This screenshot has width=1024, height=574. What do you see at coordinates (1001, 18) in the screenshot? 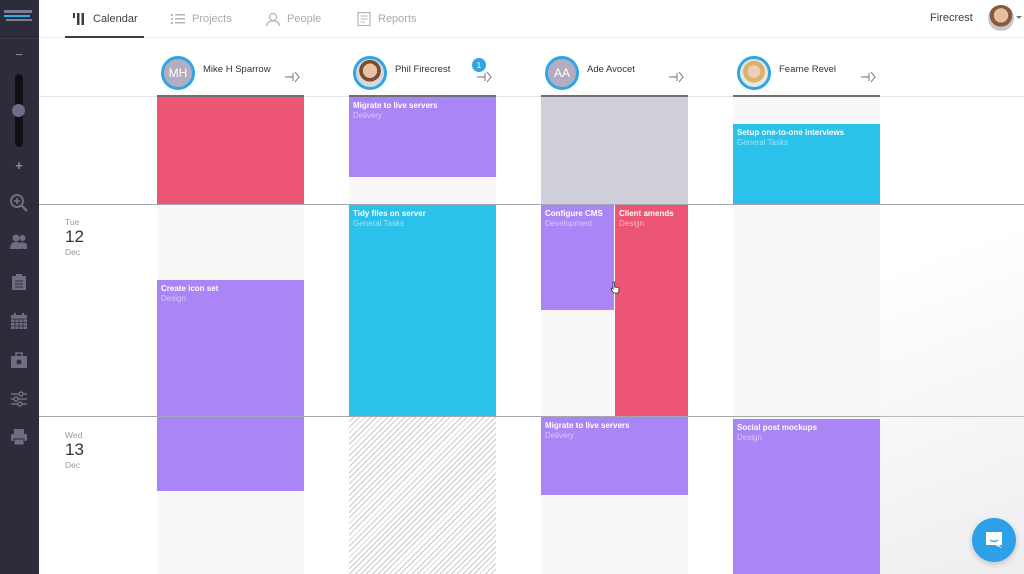
I see `user-avatar` at bounding box center [1001, 18].